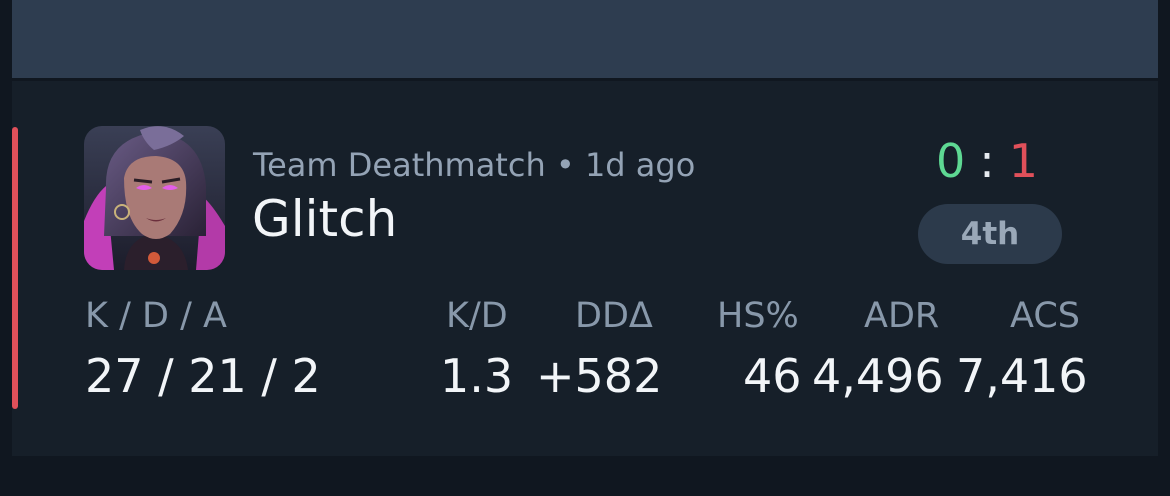  What do you see at coordinates (772, 376) in the screenshot?
I see `hs-value: 46` at bounding box center [772, 376].